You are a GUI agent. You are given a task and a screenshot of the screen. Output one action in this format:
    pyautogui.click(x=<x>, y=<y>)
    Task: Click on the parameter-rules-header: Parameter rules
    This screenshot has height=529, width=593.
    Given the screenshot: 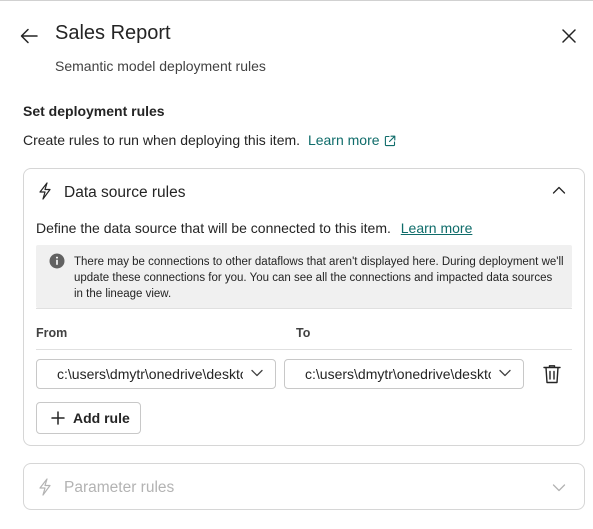 What is the action you would take?
    pyautogui.click(x=304, y=486)
    